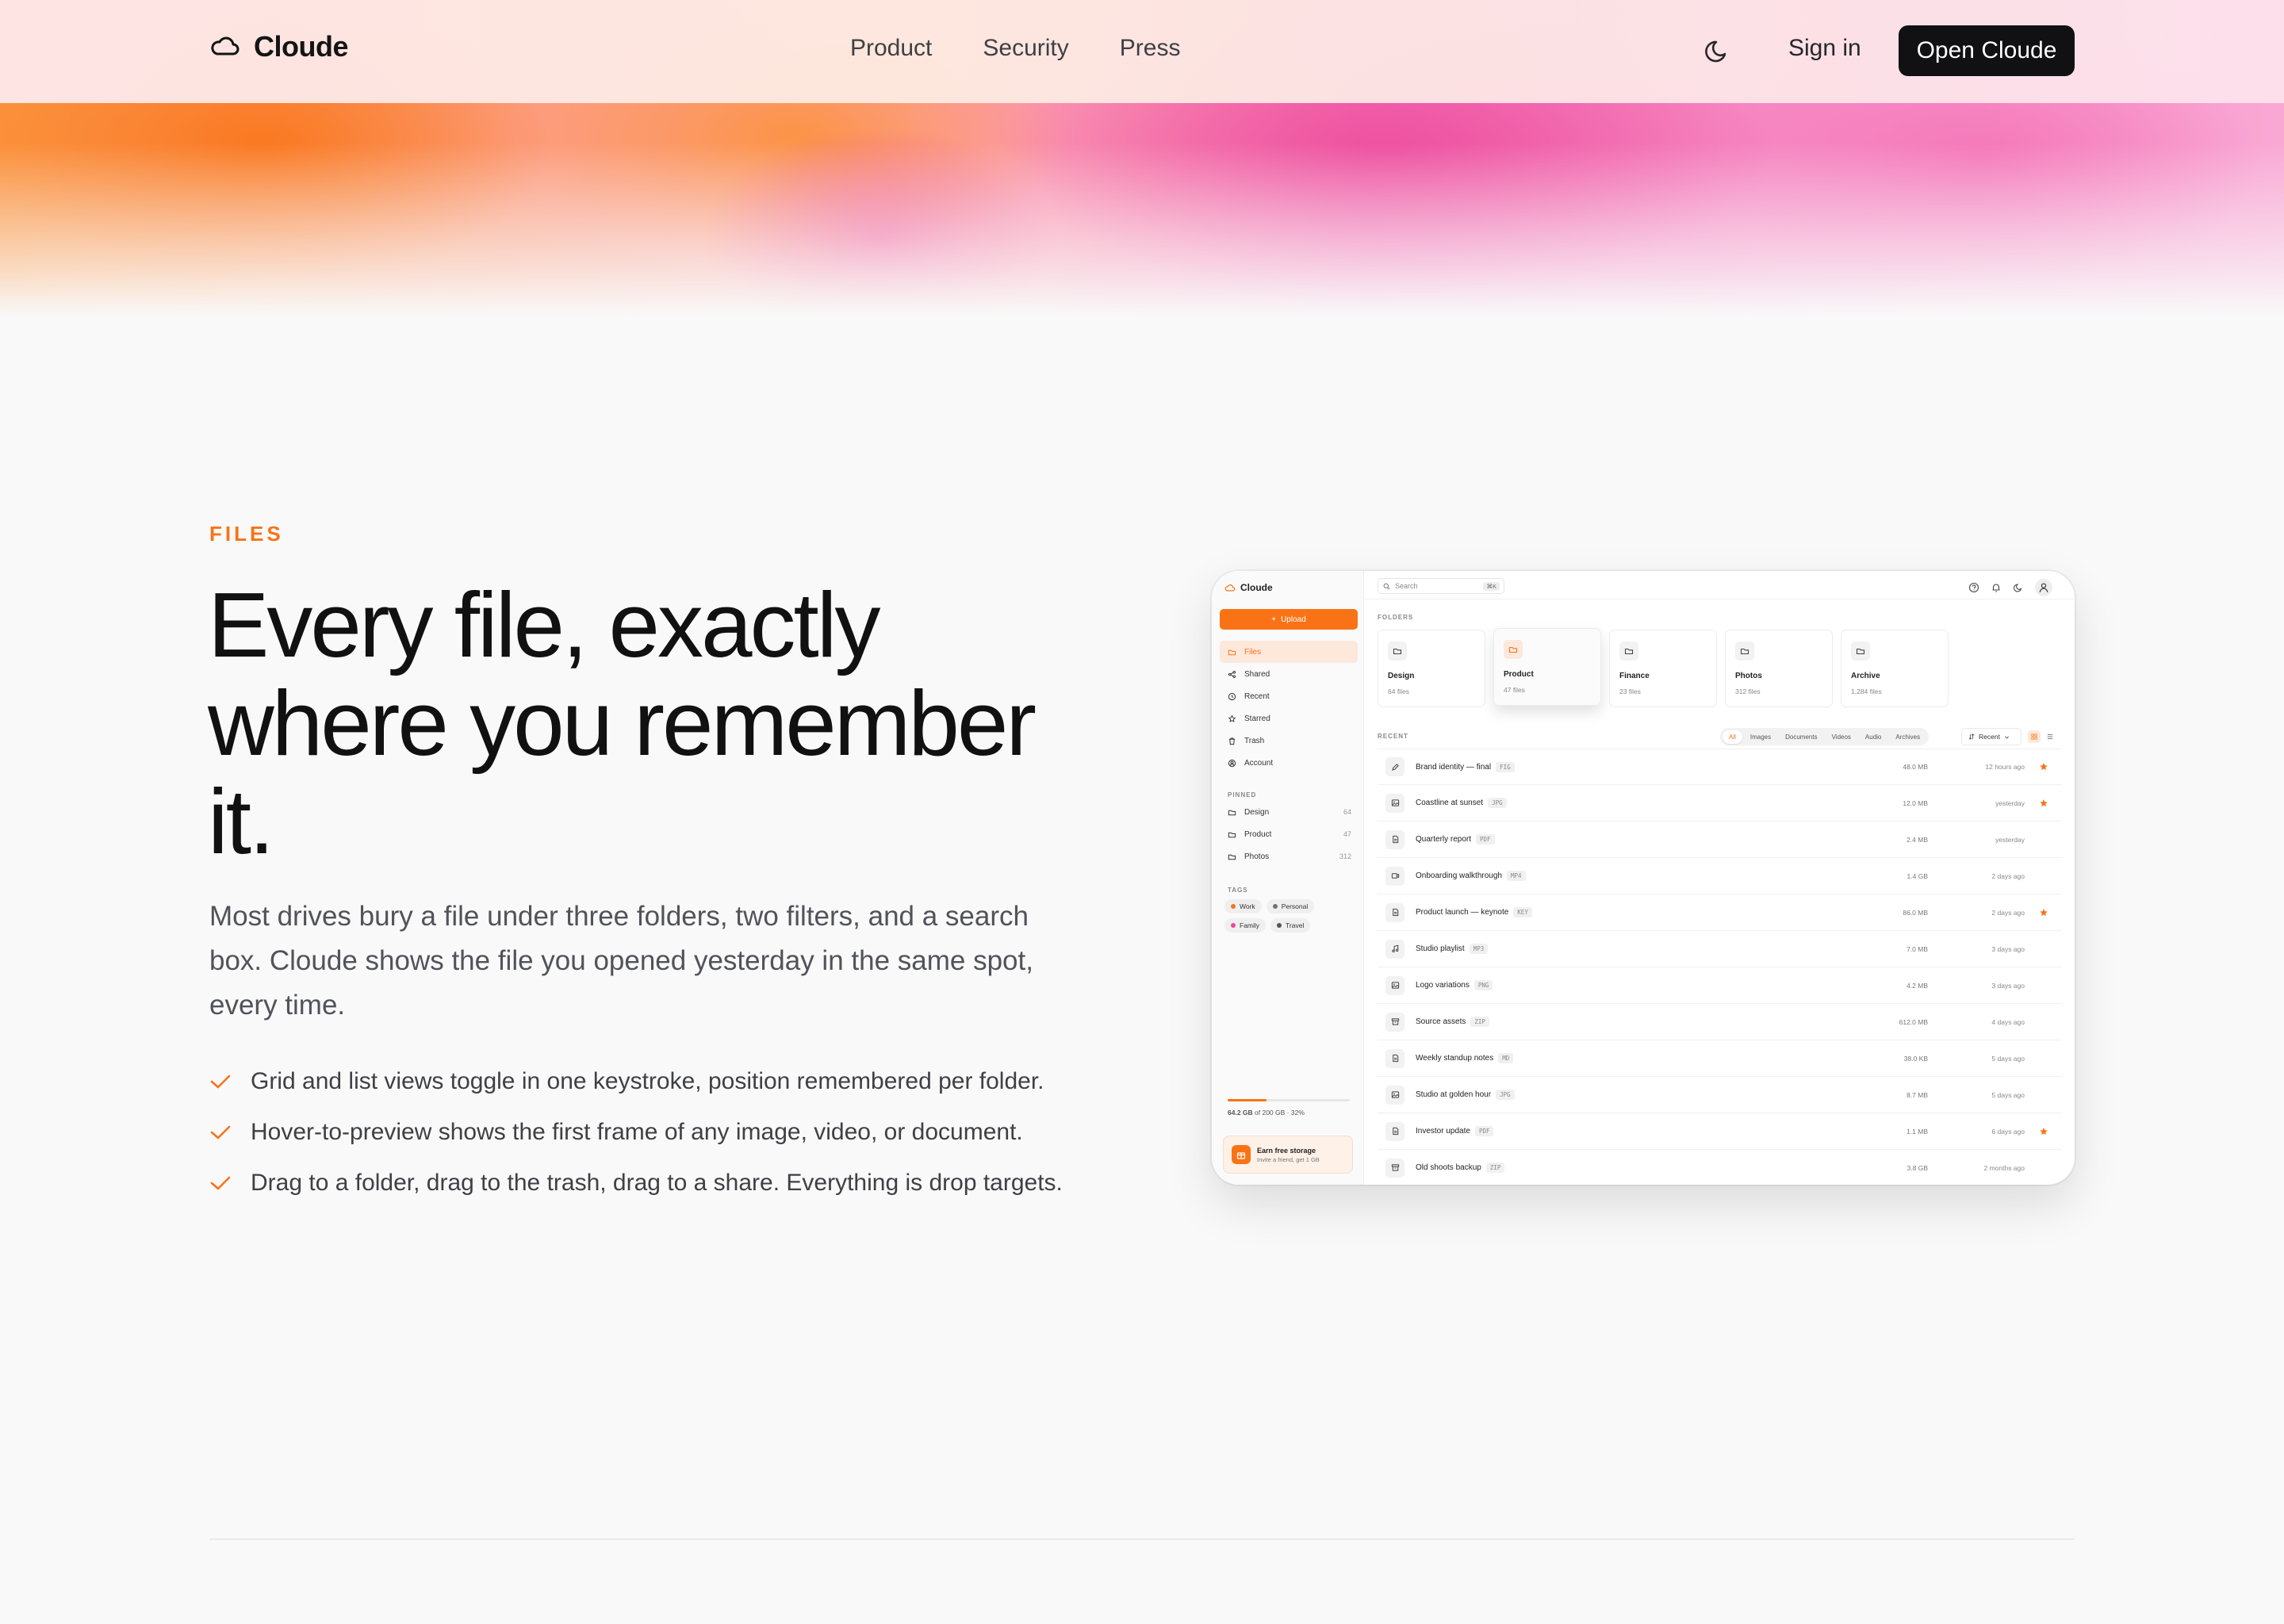 Image resolution: width=2284 pixels, height=1624 pixels. I want to click on file-size: 2.4 MB, so click(1917, 839).